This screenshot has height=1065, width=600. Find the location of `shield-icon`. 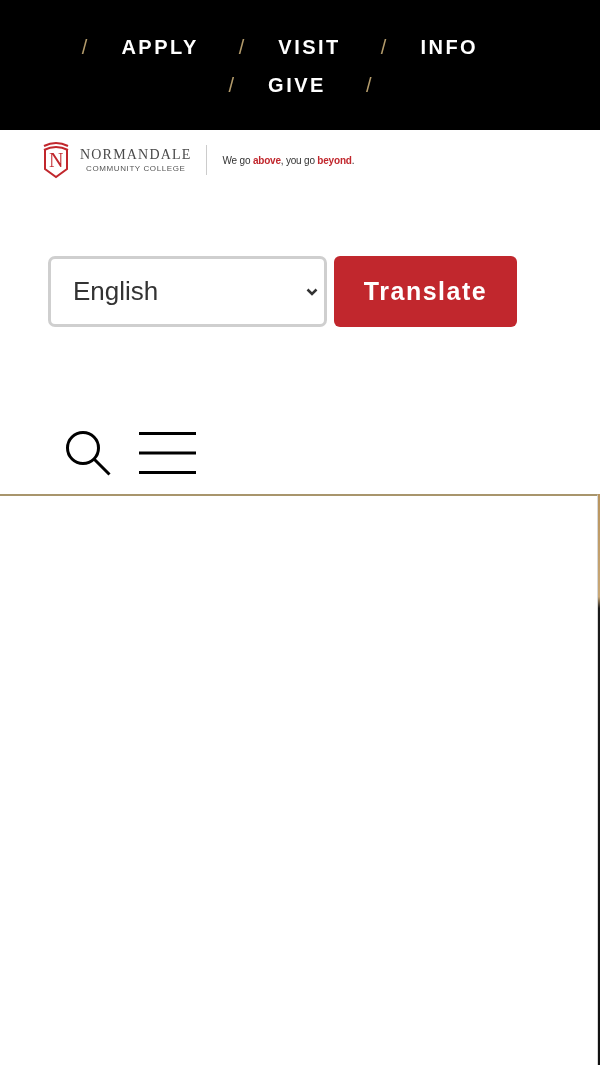

shield-icon is located at coordinates (56, 160).